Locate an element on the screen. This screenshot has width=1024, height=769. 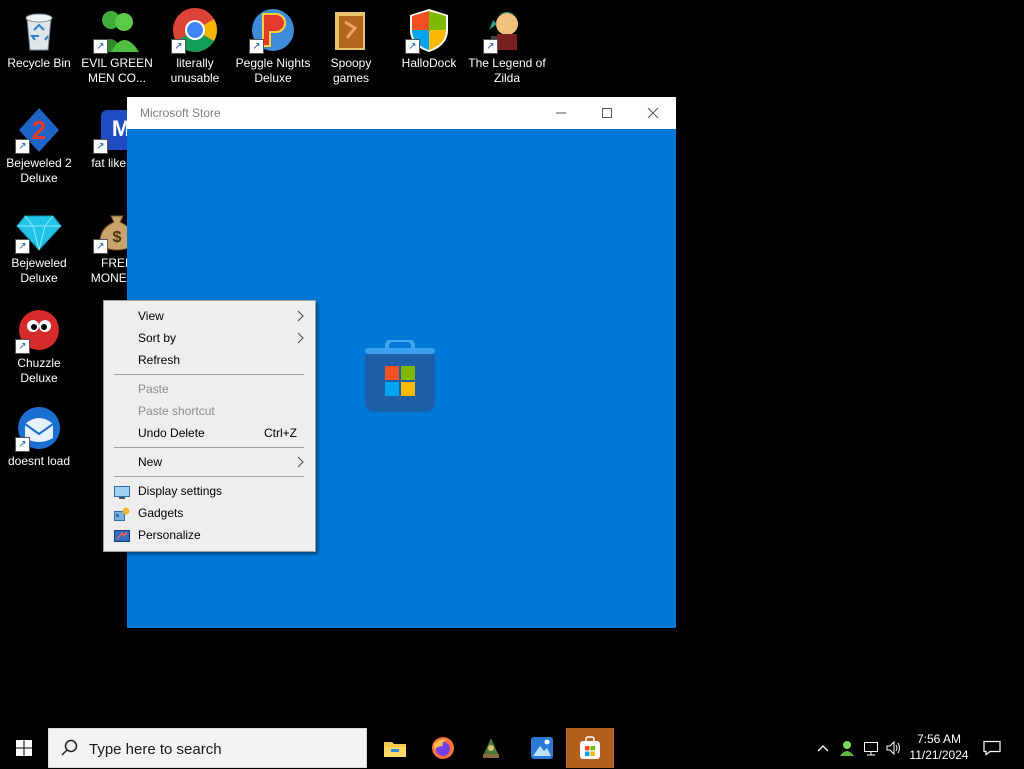
menu-item-sort-by: Sort by is located at coordinates (209, 338).